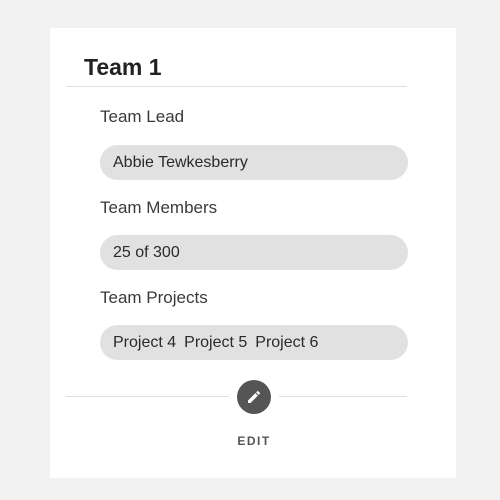 The width and height of the screenshot is (500, 500). I want to click on team-members-field: 25 of 300, so click(254, 252).